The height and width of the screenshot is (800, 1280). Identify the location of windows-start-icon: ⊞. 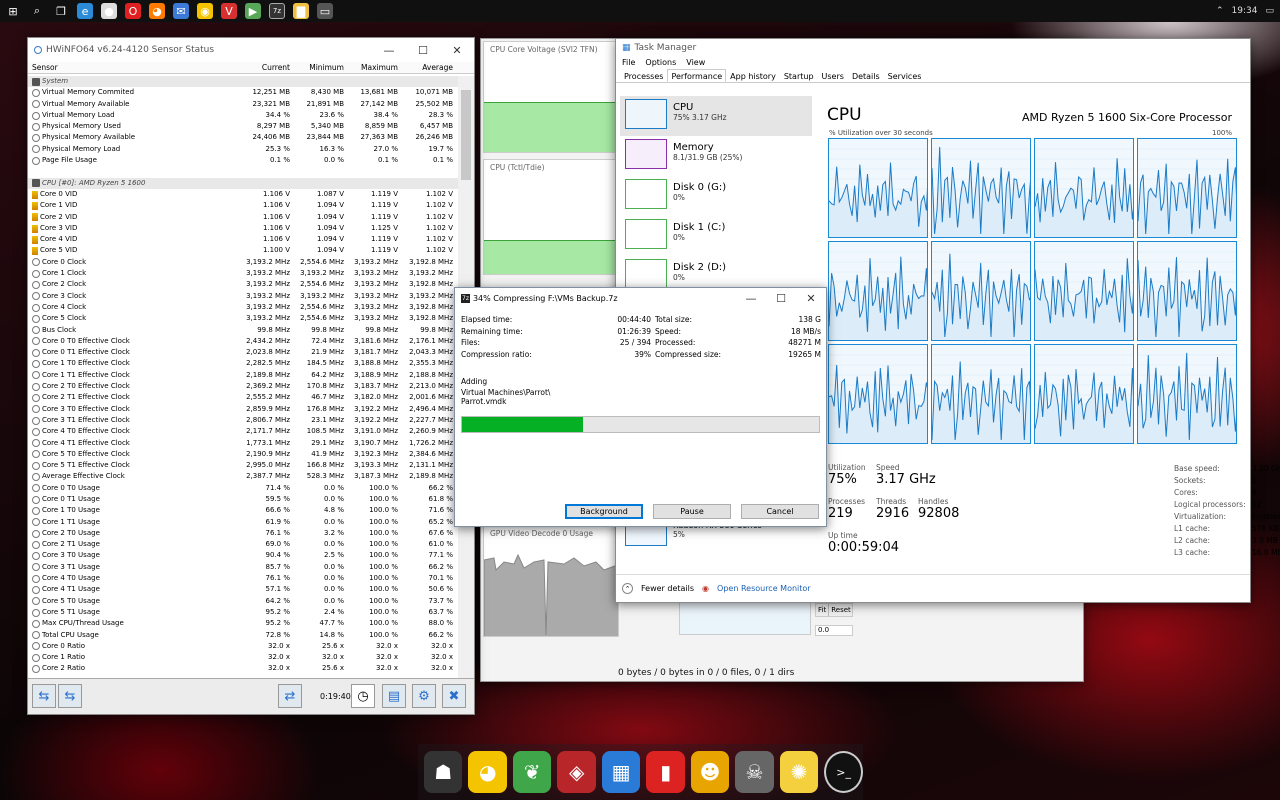
(13, 11).